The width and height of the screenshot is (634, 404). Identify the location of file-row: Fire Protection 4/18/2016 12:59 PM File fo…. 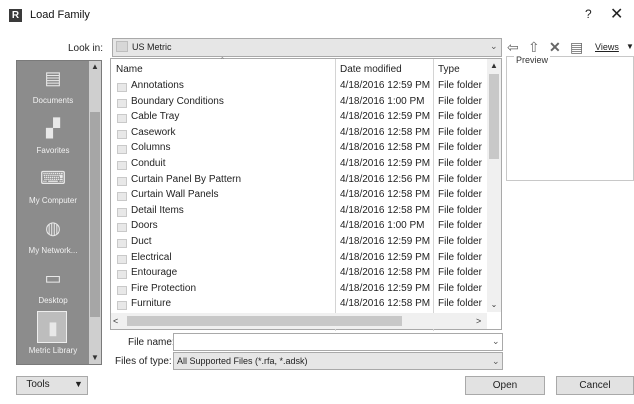
(299, 291).